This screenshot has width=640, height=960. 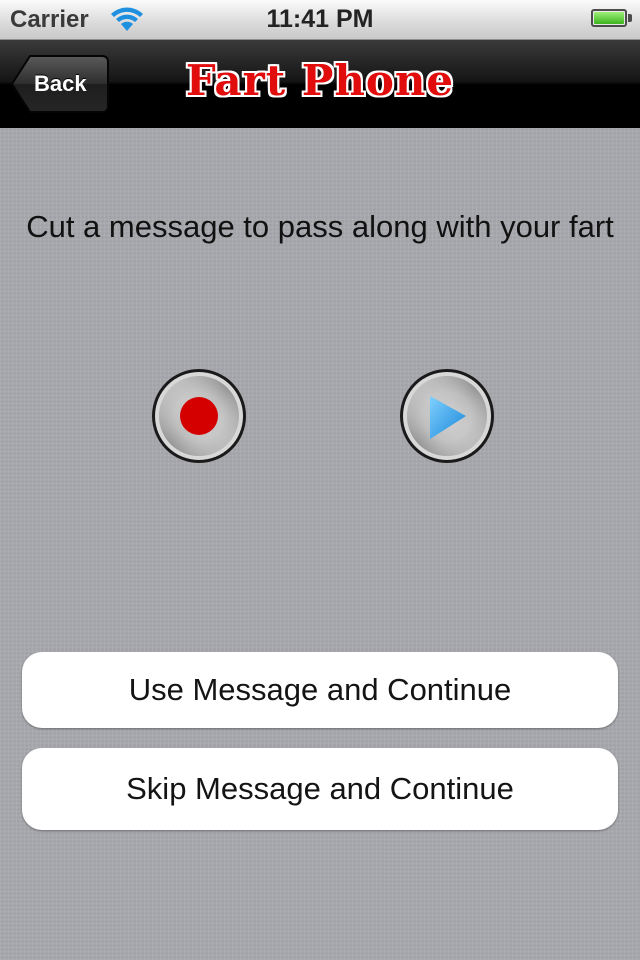 I want to click on play-icon, so click(x=447, y=416).